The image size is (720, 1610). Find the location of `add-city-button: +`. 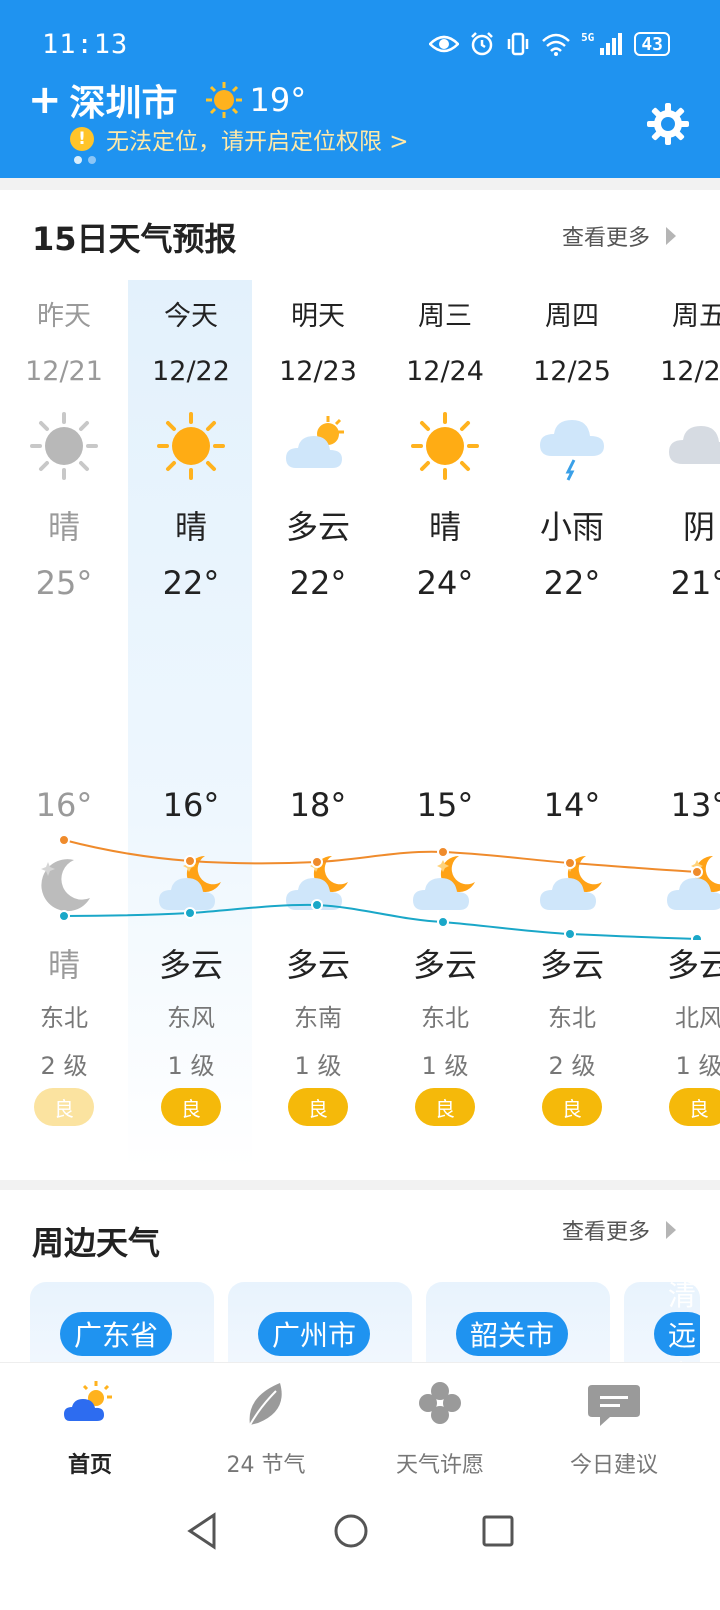

add-city-button: + is located at coordinates (45, 100).